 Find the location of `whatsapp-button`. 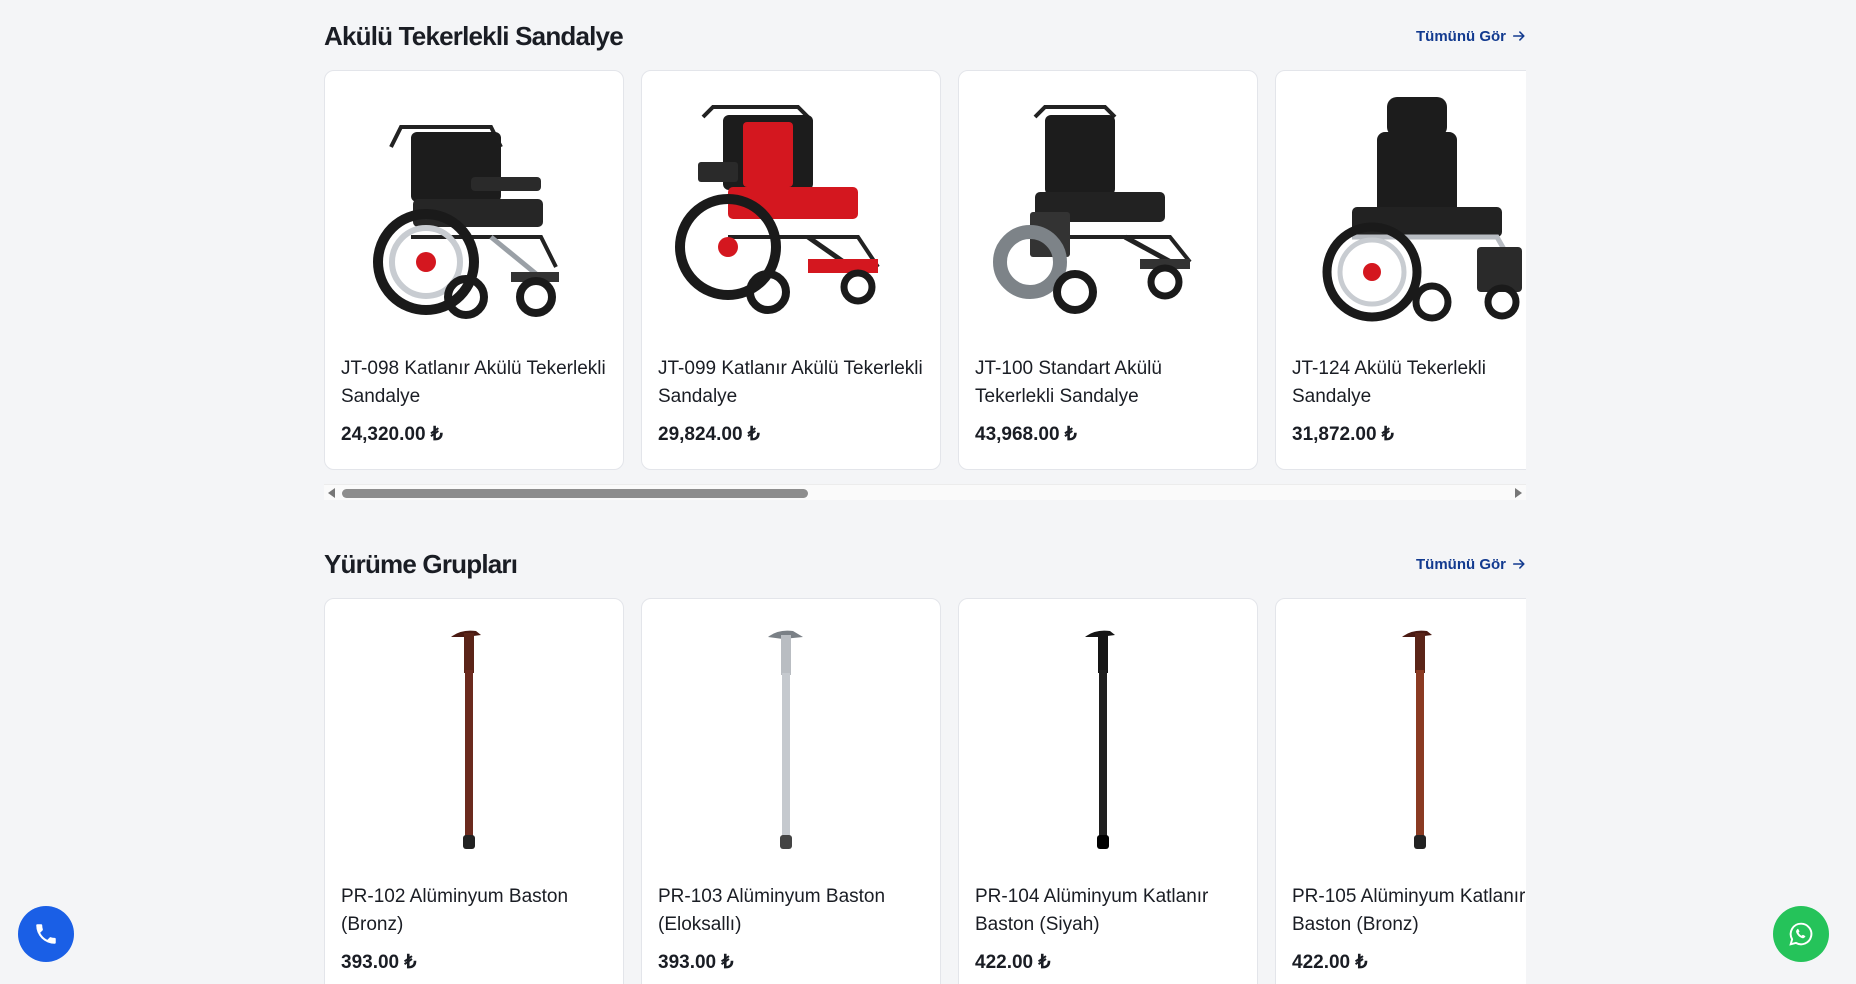

whatsapp-button is located at coordinates (1801, 934).